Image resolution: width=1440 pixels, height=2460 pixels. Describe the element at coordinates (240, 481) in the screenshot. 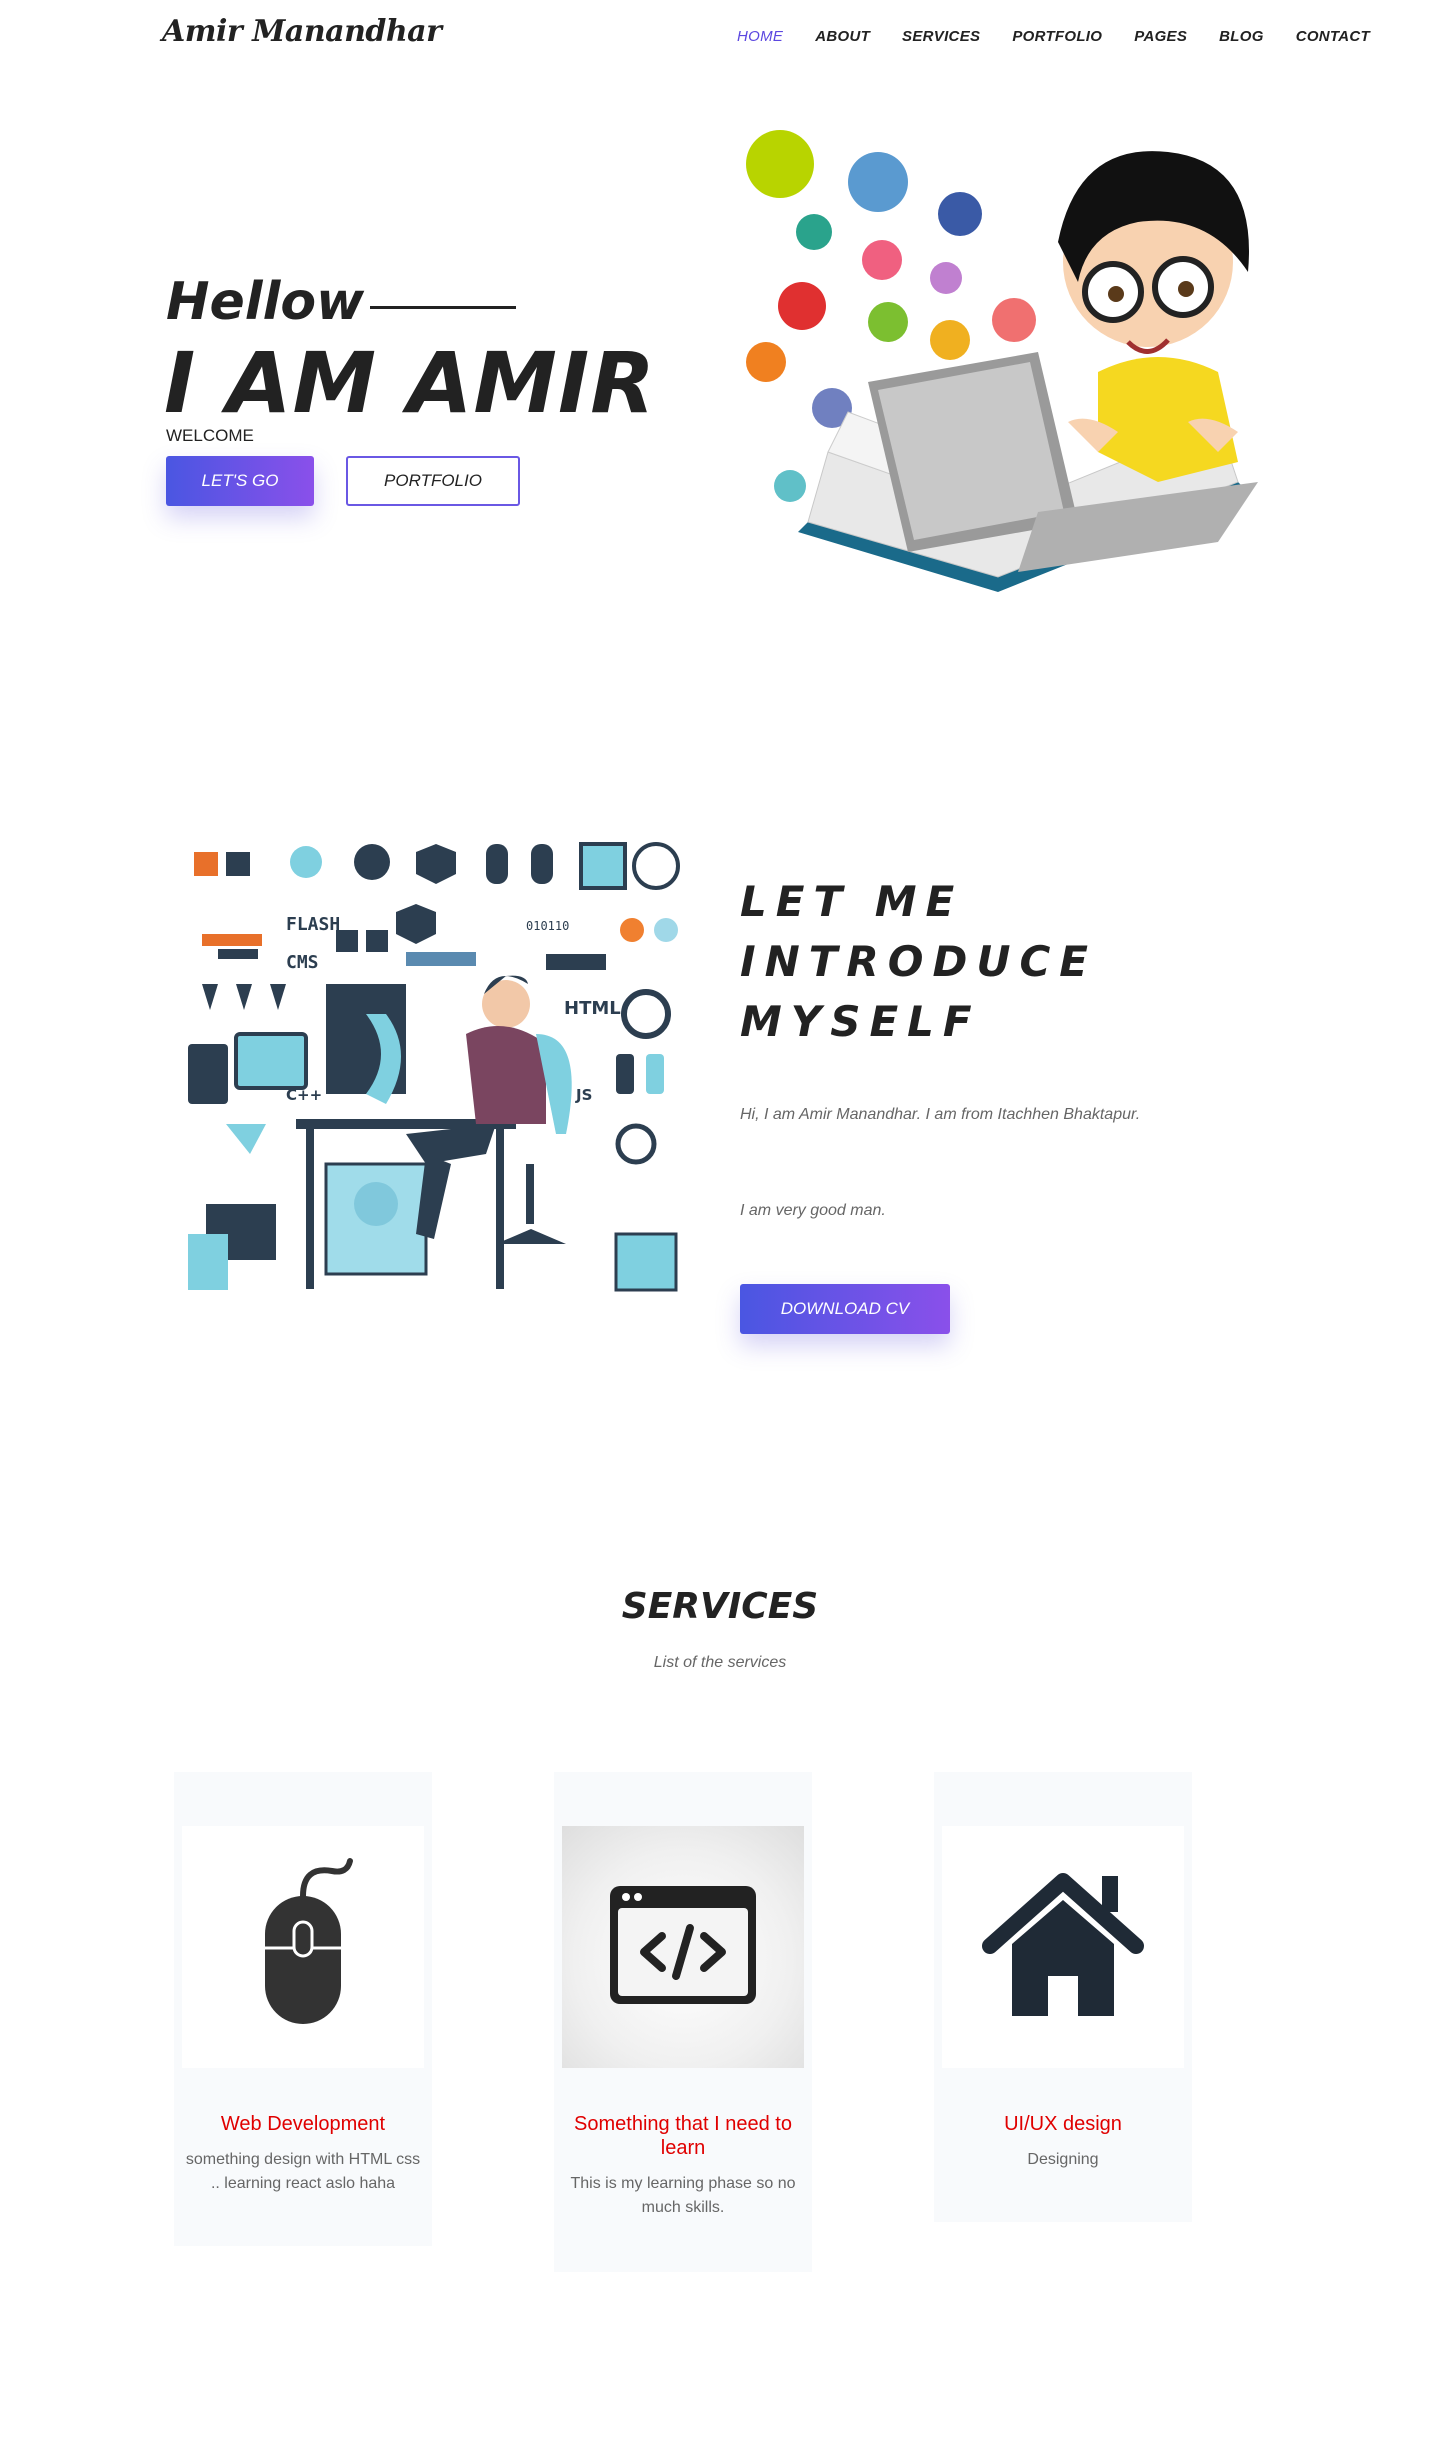

I see `lets-go-button: LET'S GO` at that location.